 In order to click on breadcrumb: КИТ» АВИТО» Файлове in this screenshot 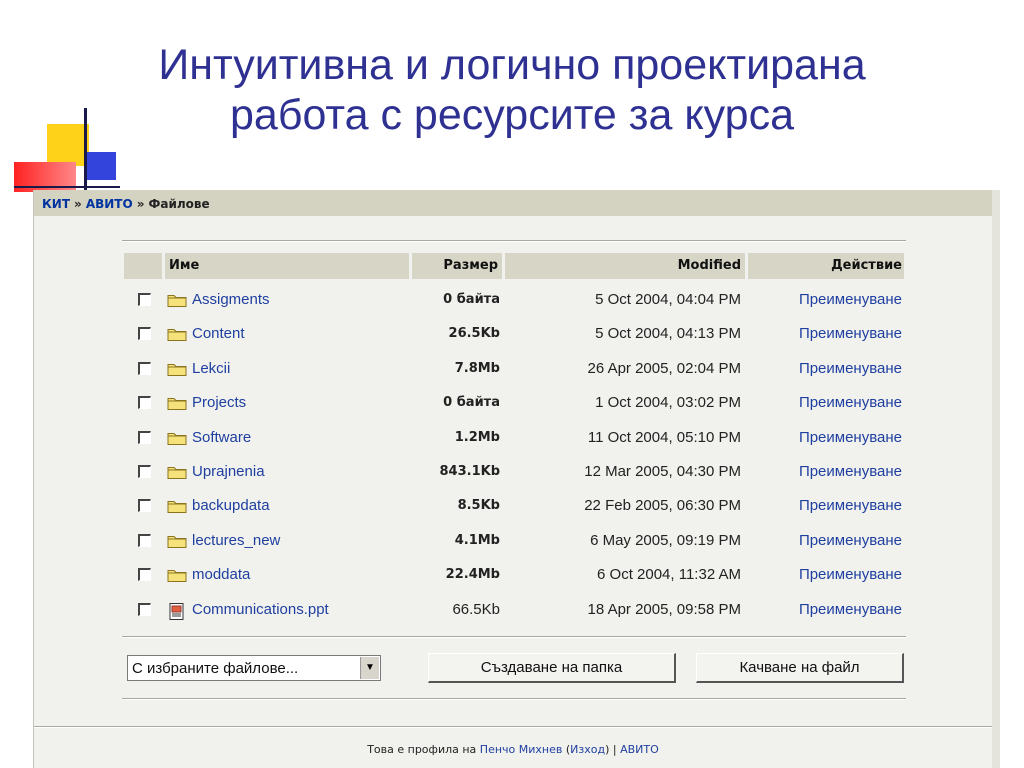, I will do `click(513, 203)`.